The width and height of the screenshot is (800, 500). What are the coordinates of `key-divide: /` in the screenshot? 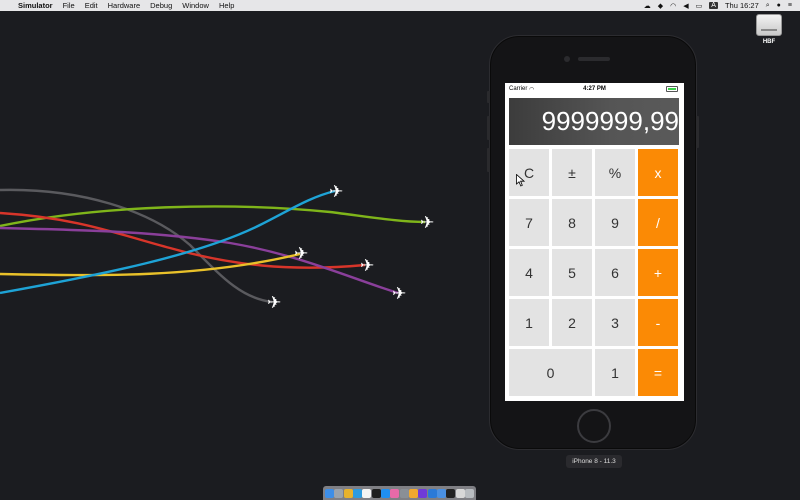 It's located at (658, 222).